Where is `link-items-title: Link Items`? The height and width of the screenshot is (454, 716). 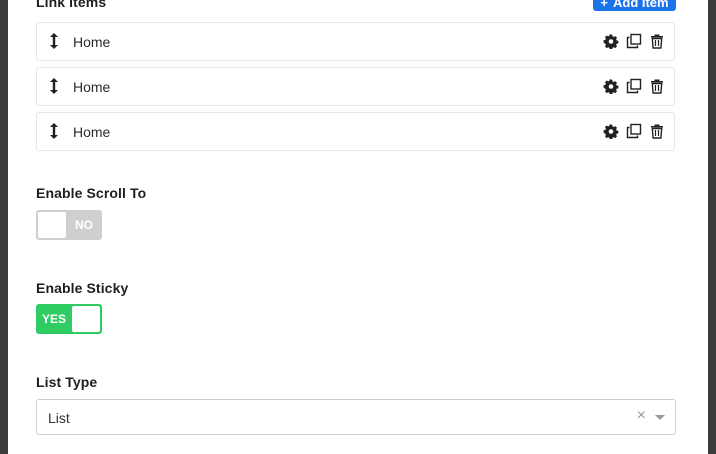 link-items-title: Link Items is located at coordinates (71, 5).